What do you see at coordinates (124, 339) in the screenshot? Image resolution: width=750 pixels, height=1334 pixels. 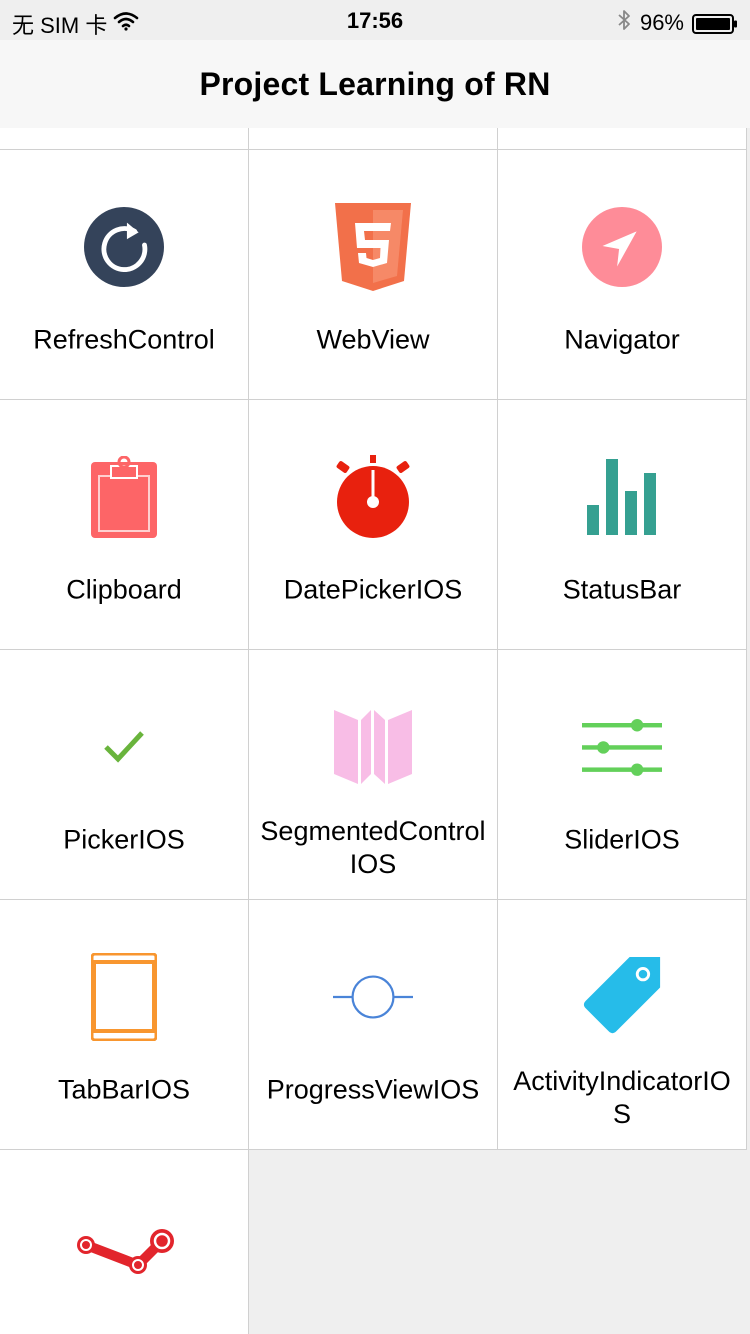 I see `grid-item-label: RefreshControl` at bounding box center [124, 339].